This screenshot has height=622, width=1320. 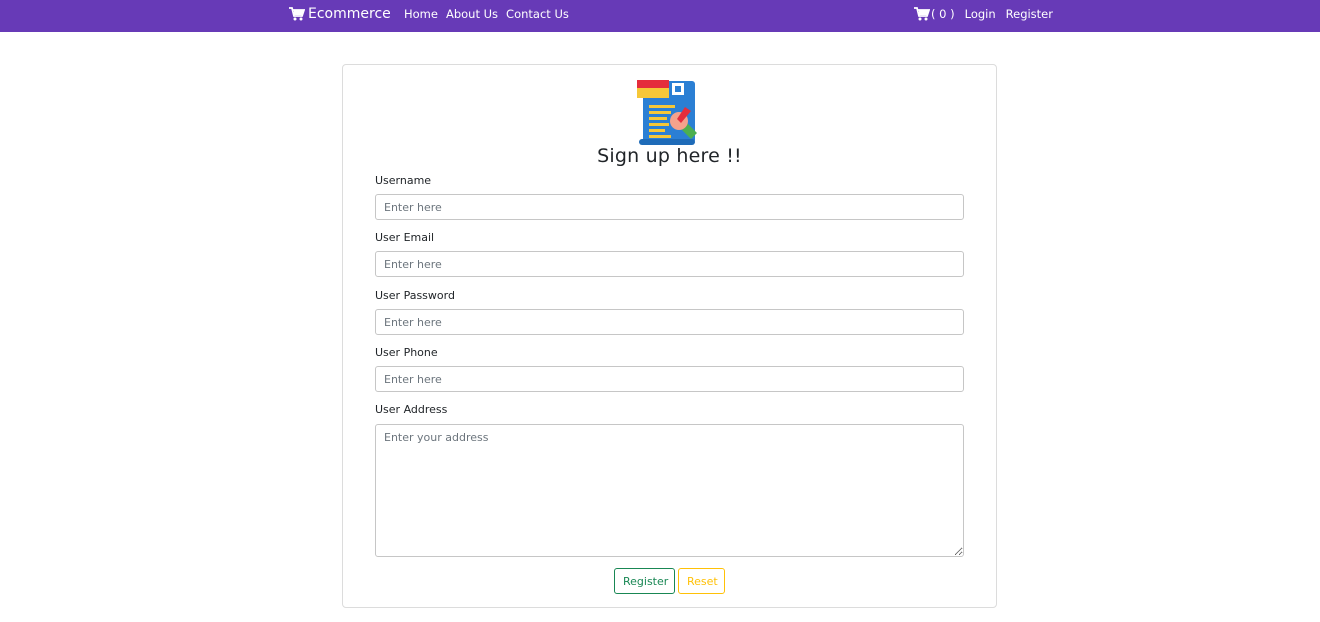 I want to click on address-textarea, so click(x=669, y=490).